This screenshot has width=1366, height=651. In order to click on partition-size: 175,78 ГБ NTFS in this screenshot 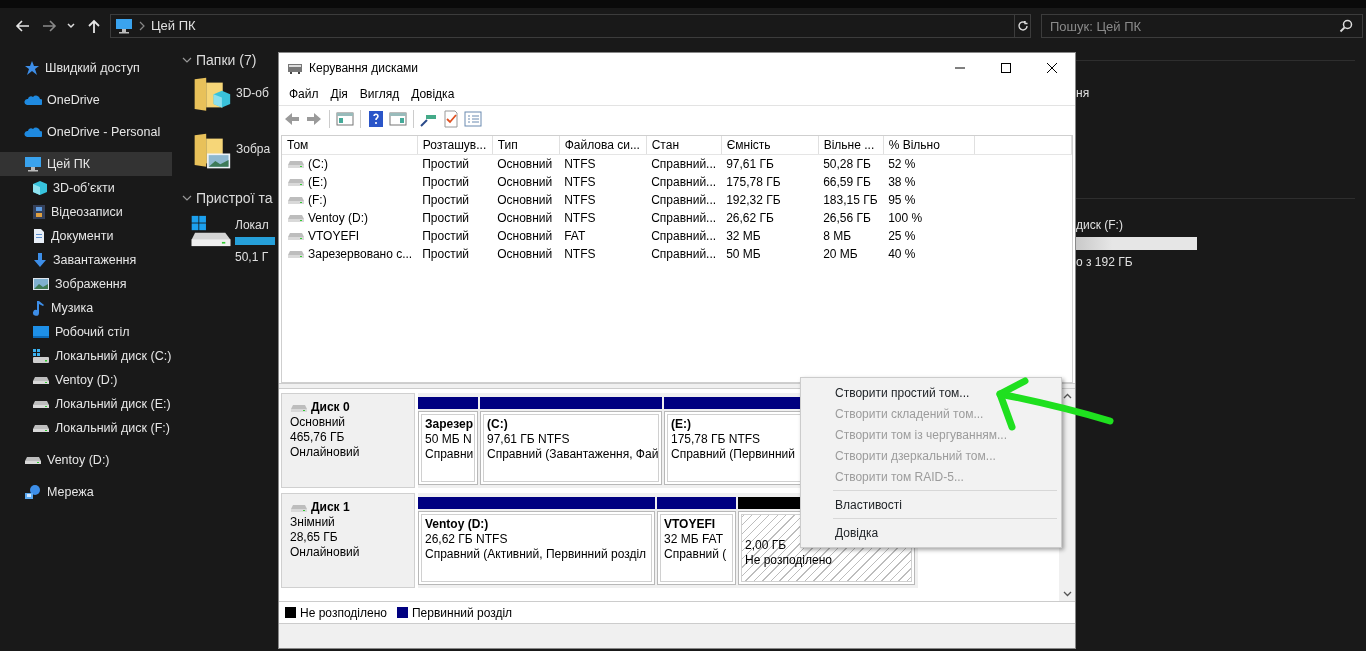, I will do `click(716, 439)`.